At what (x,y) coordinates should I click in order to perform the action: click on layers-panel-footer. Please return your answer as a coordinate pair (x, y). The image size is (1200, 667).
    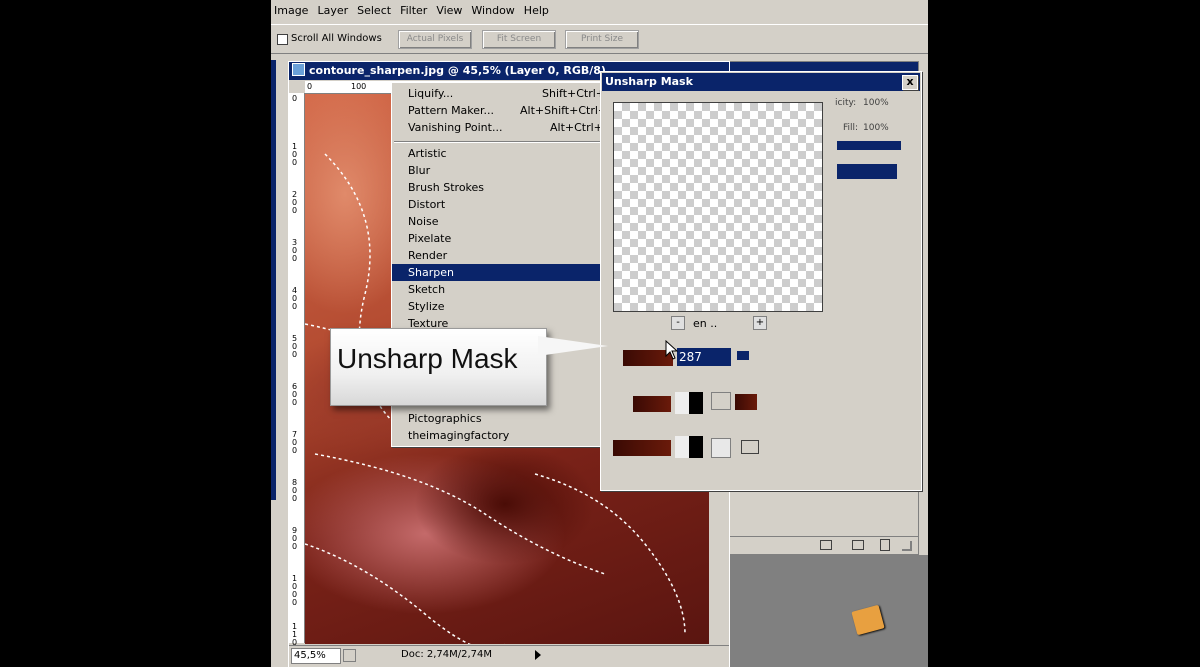
    Looking at the image, I should click on (813, 544).